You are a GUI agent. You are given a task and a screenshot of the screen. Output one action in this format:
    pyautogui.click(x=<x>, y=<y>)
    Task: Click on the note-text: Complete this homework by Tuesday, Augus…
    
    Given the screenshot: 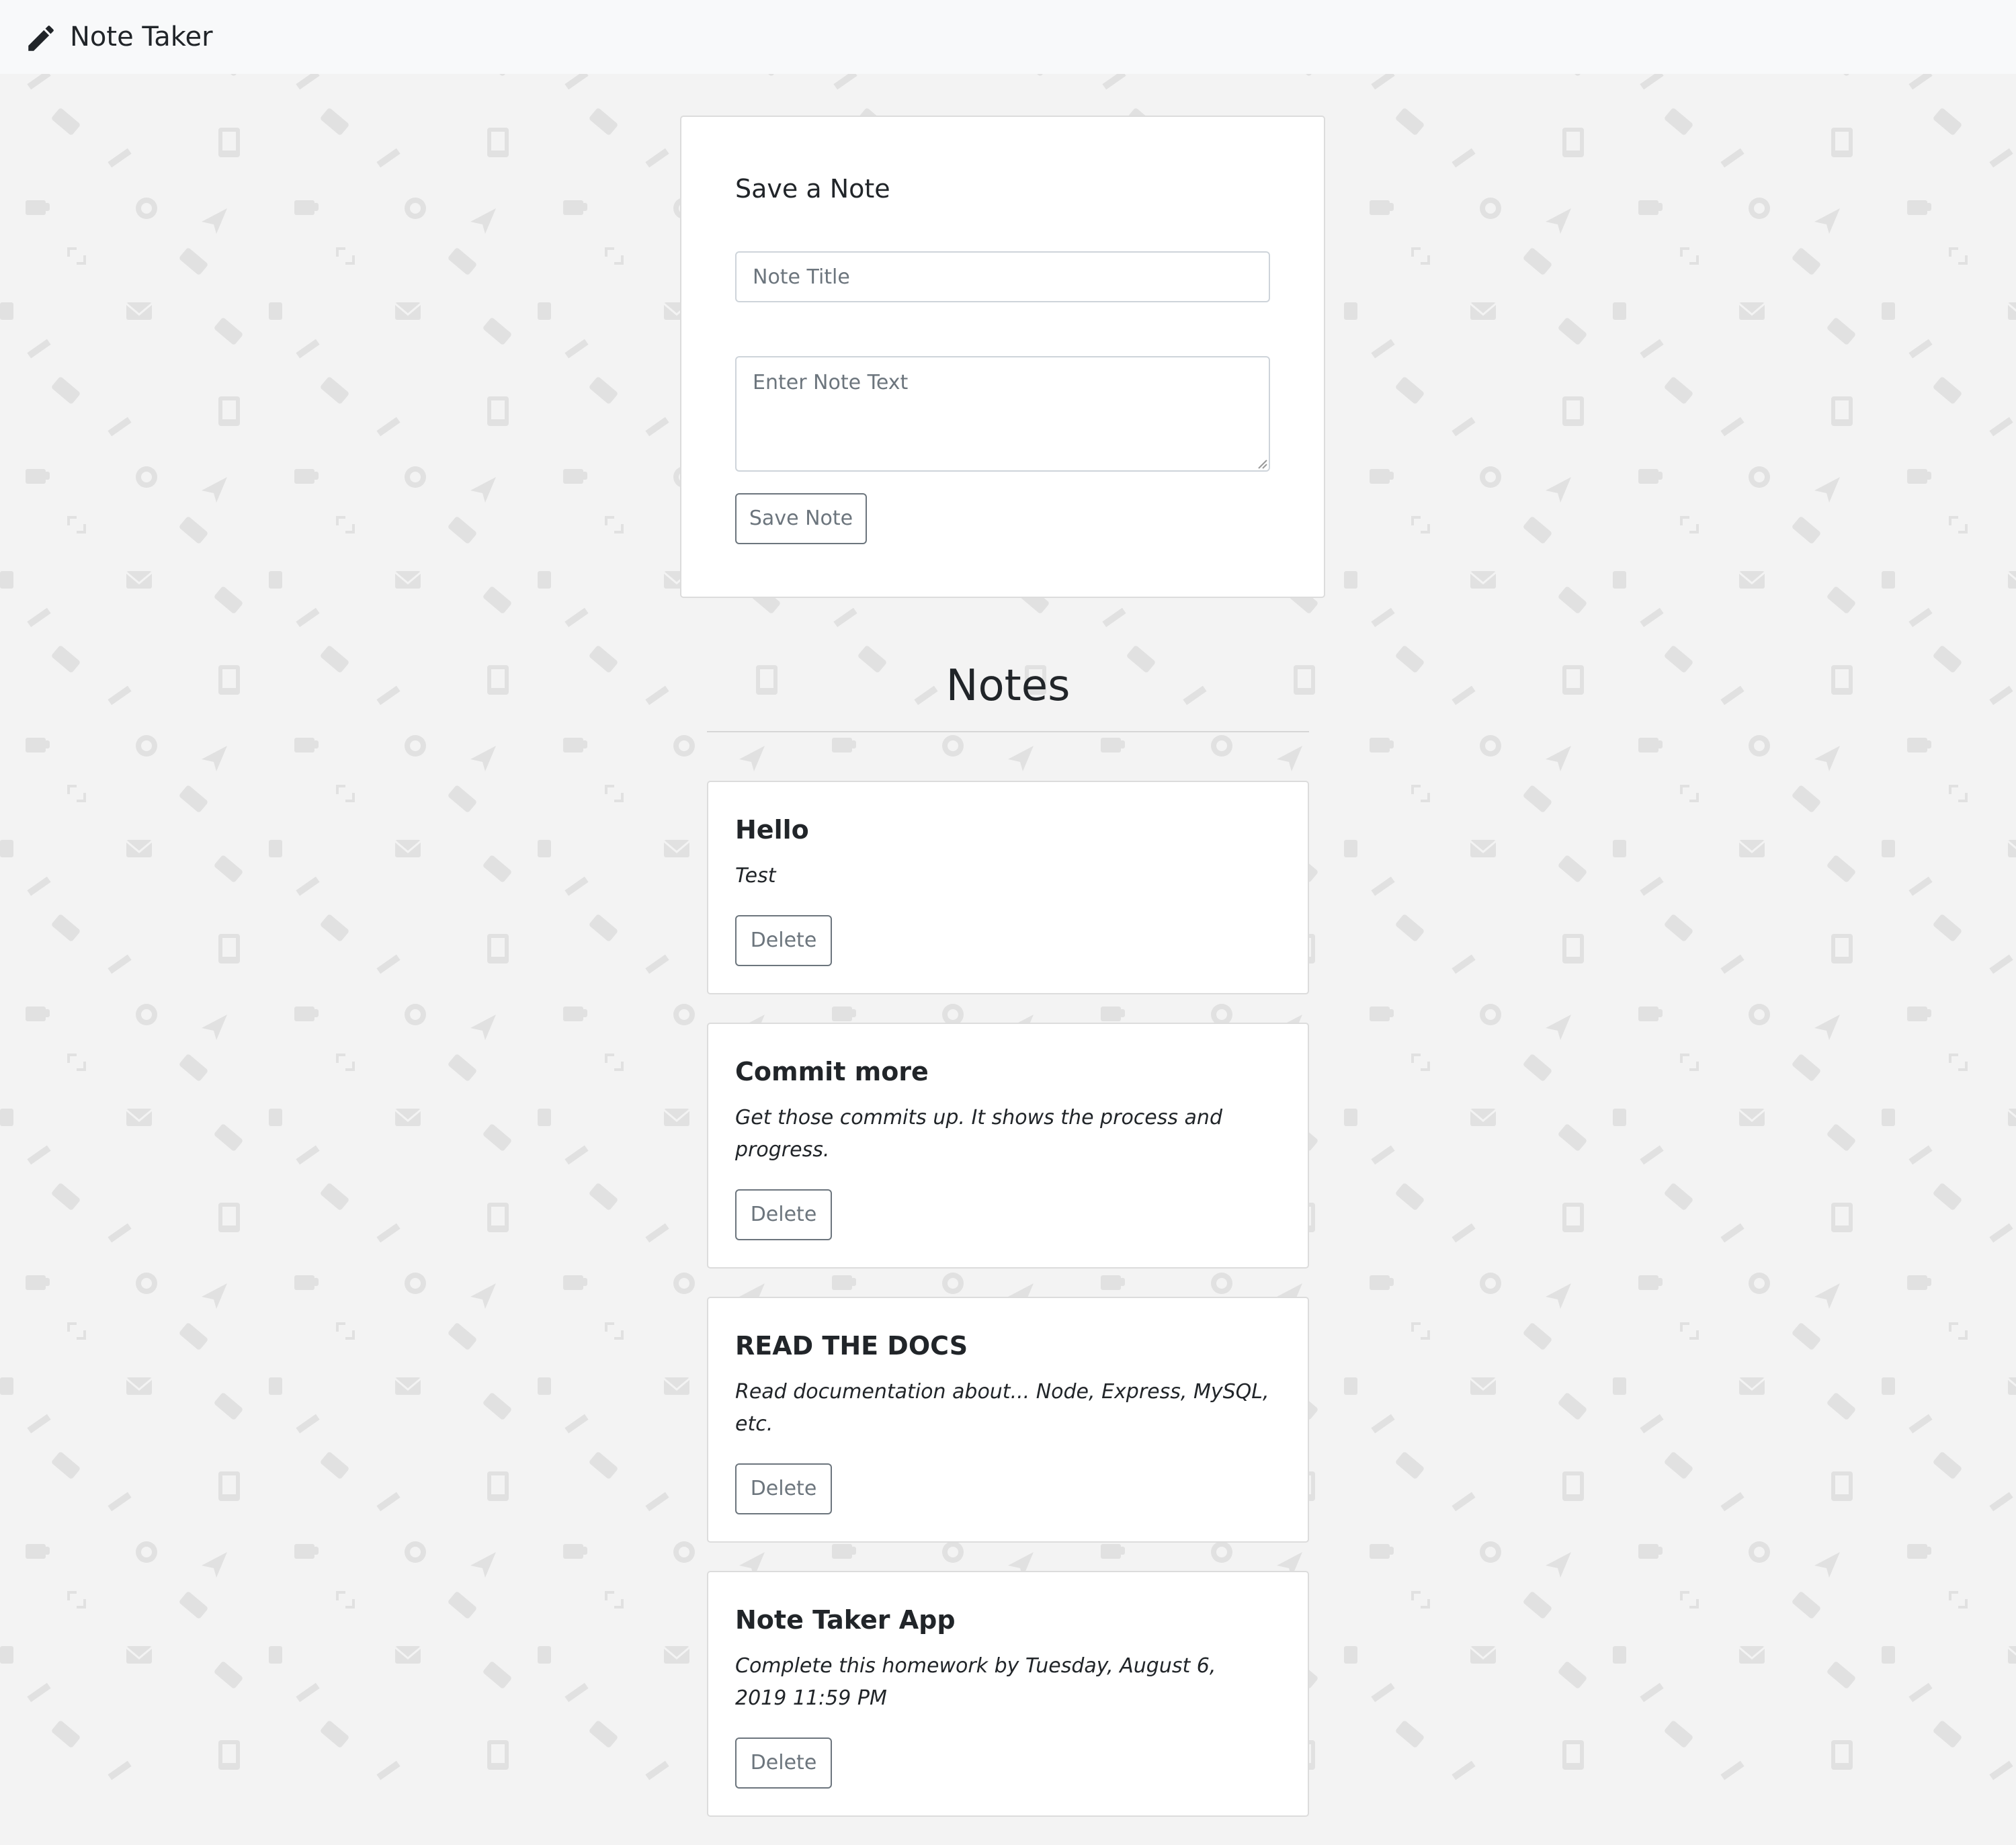 What is the action you would take?
    pyautogui.click(x=976, y=1682)
    